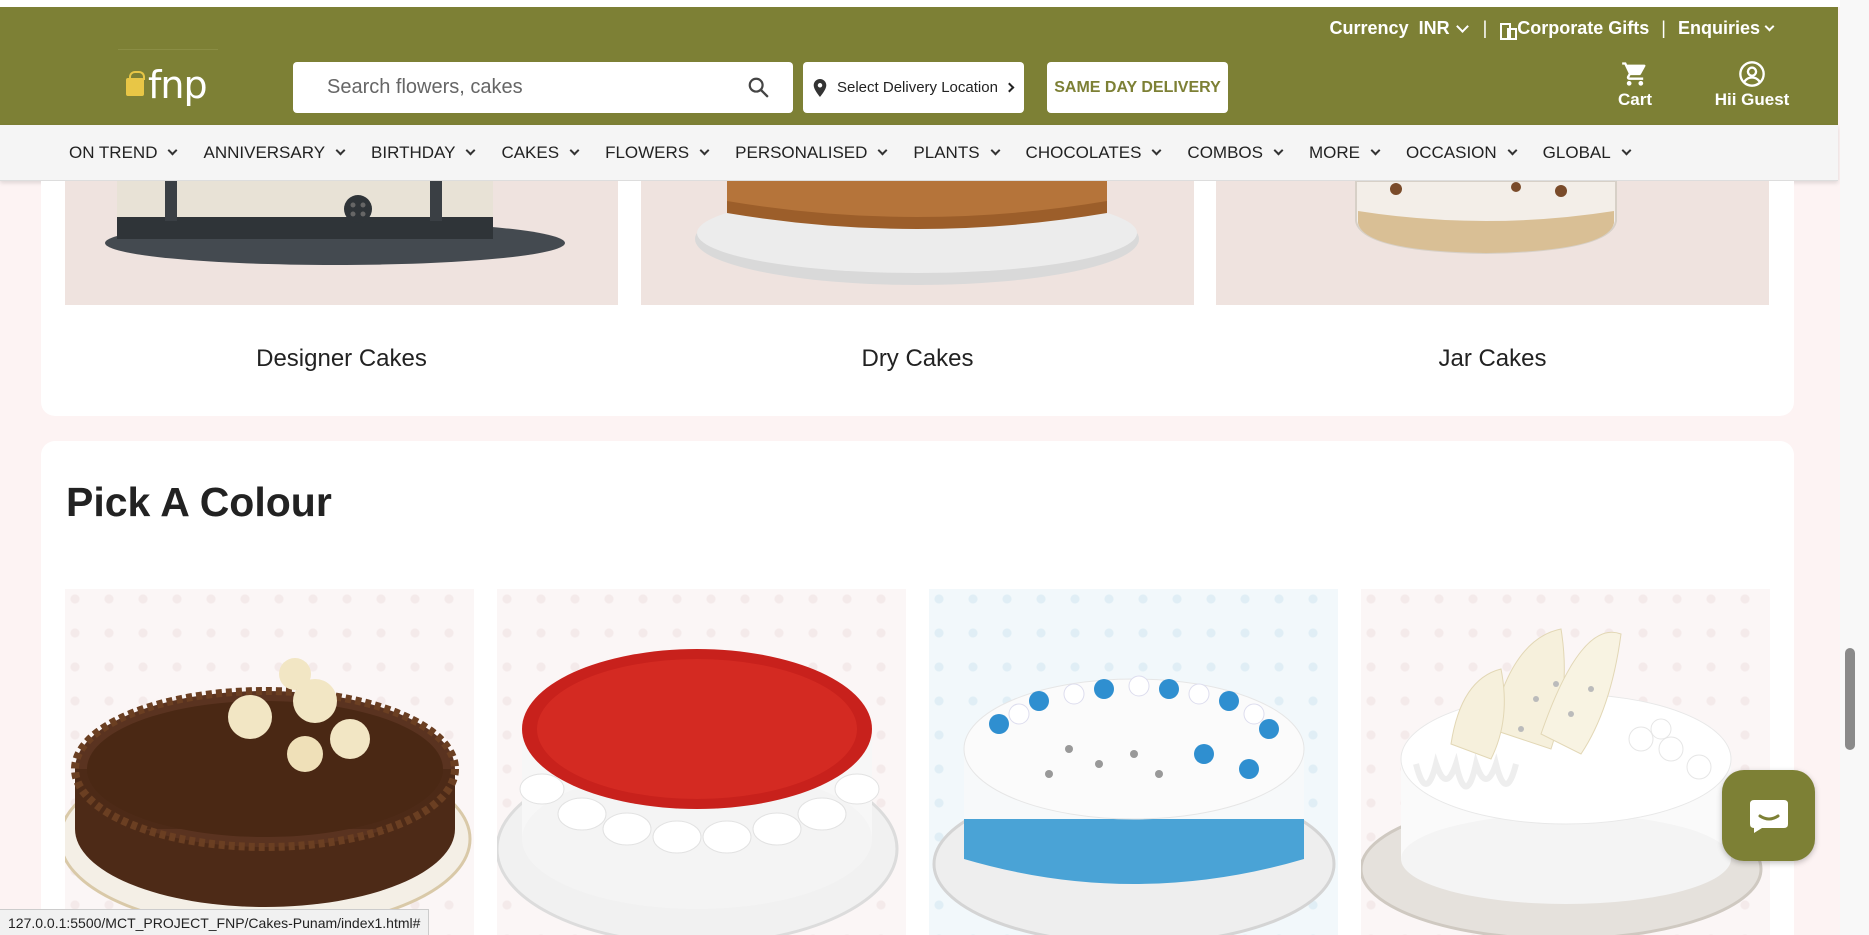 This screenshot has width=1869, height=935. I want to click on menu-item-label: OCCASION, so click(1451, 152).